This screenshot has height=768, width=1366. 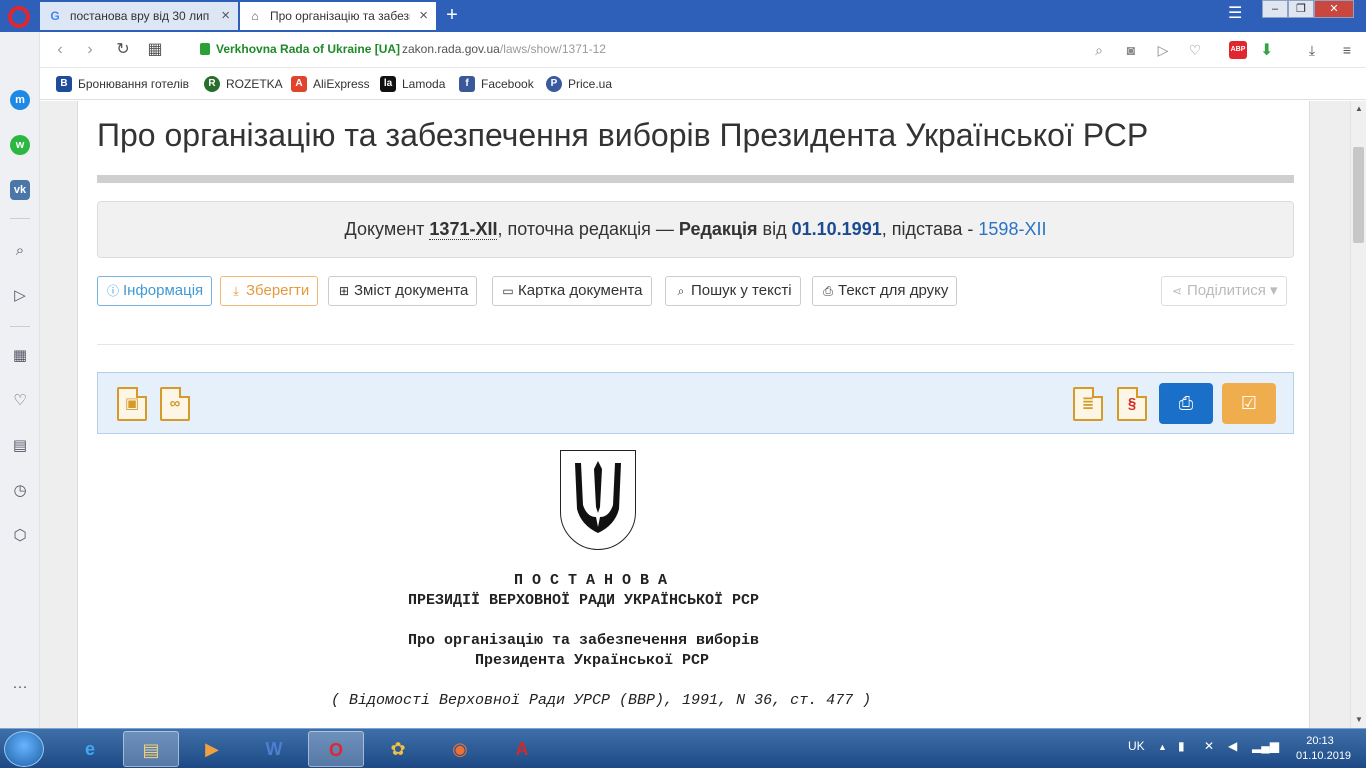 What do you see at coordinates (236, 291) in the screenshot?
I see `download-icon: ⤓` at bounding box center [236, 291].